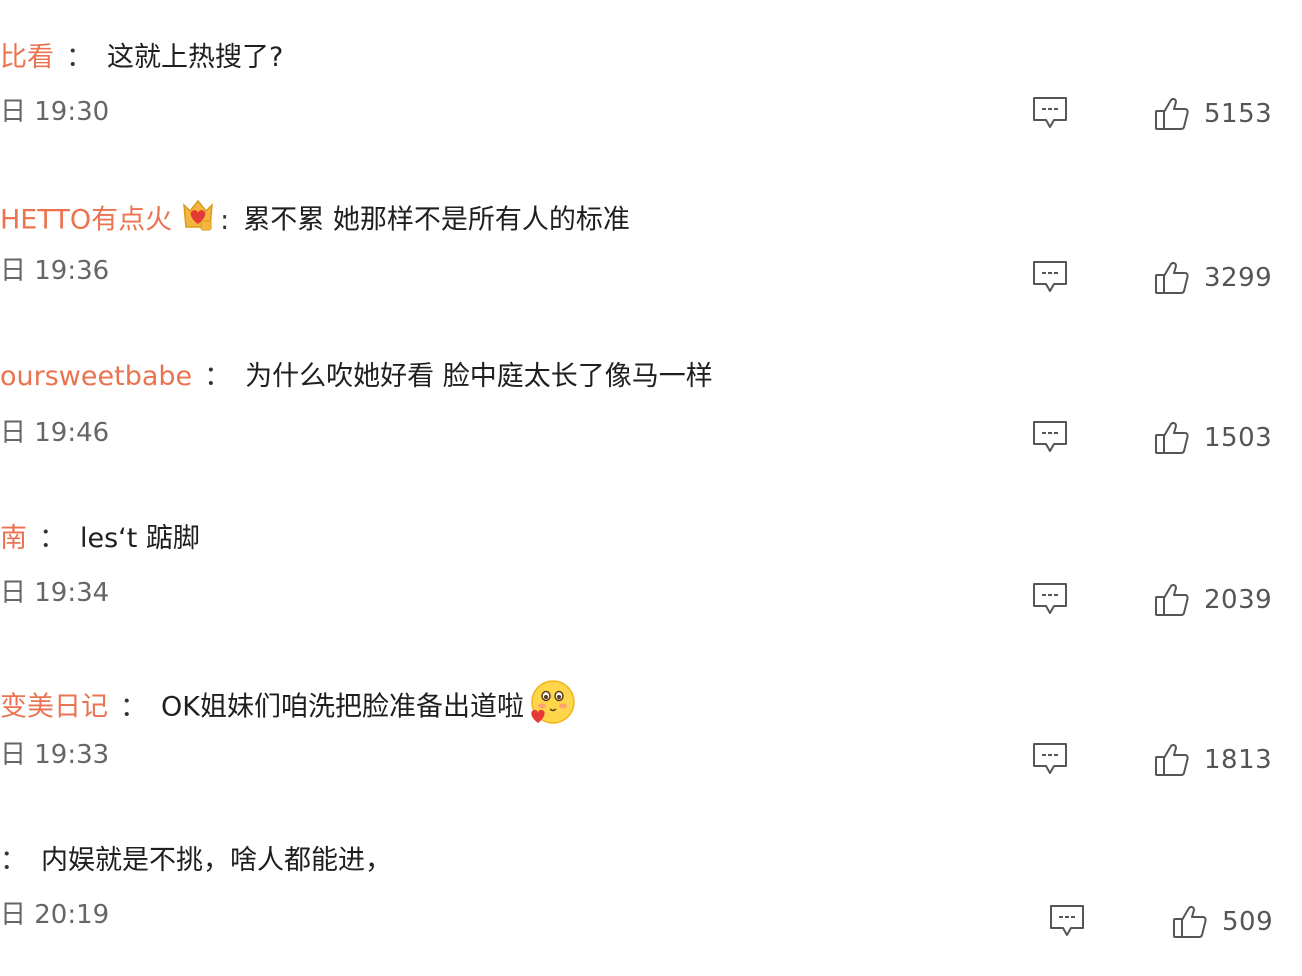  I want to click on comment-line: ： 内娱就是不挑，啥人都能进，, so click(196, 861).